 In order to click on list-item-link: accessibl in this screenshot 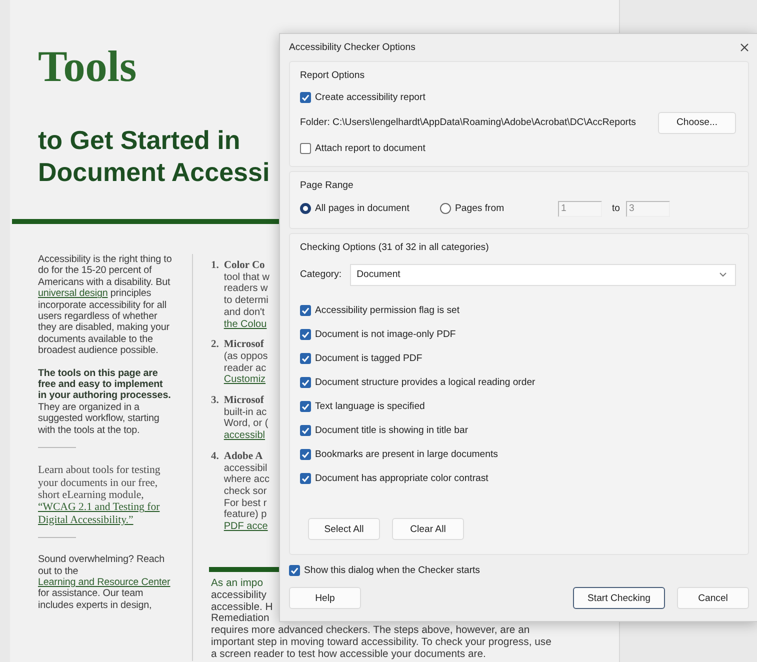, I will do `click(245, 436)`.